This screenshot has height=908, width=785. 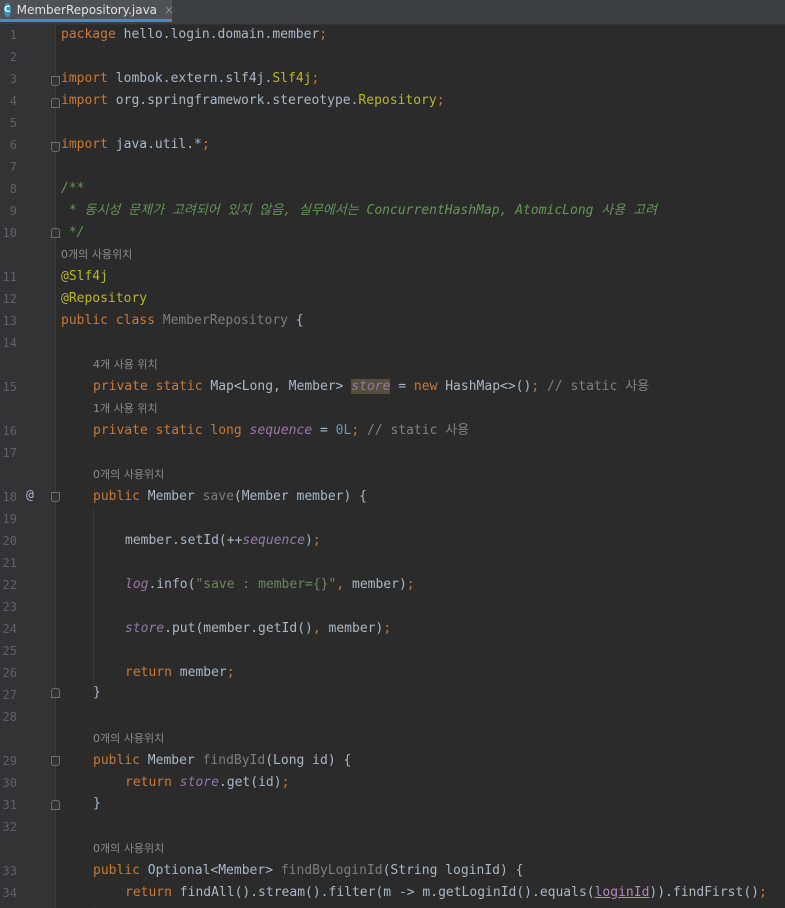 I want to click on usage-hint-store: 4개 사용 위치, so click(x=125, y=365).